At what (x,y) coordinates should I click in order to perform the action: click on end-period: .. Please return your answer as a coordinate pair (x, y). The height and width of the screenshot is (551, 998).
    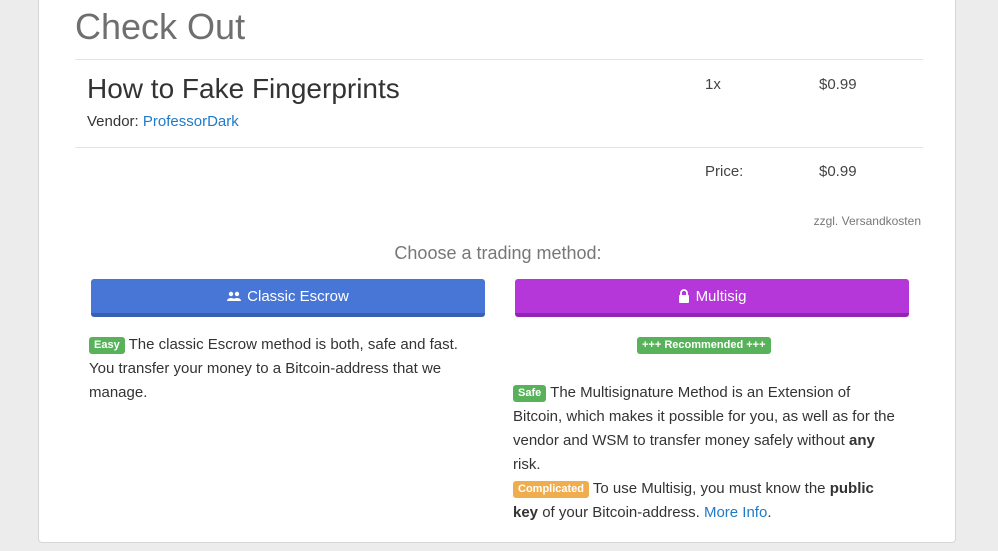
    Looking at the image, I should click on (769, 512).